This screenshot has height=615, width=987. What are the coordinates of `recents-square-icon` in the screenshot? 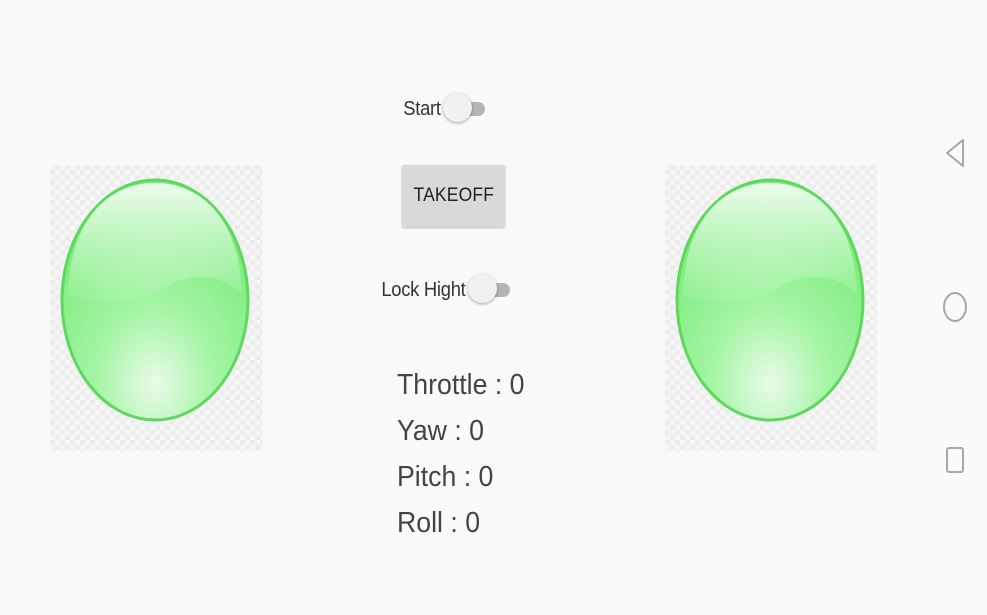 It's located at (955, 460).